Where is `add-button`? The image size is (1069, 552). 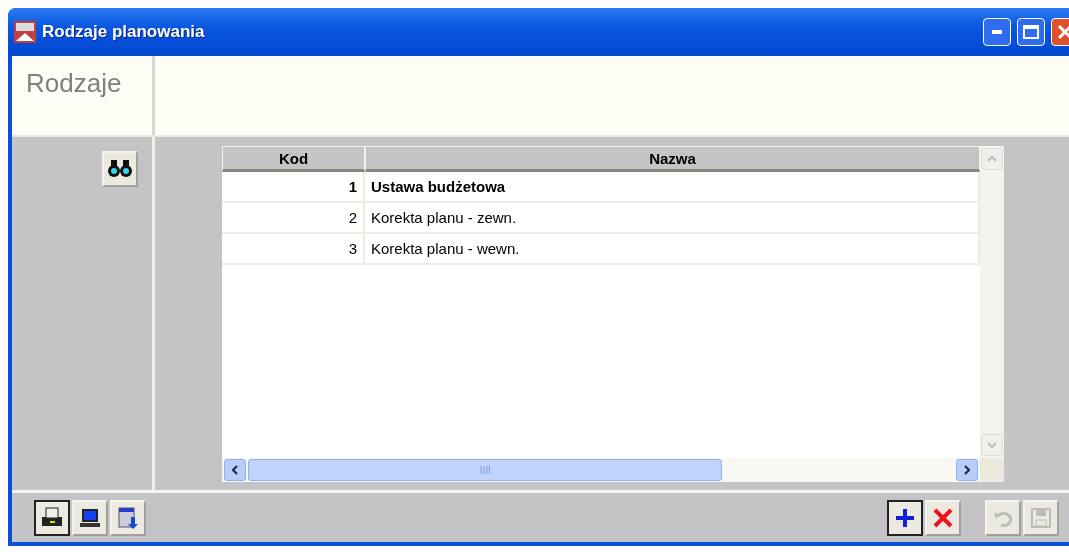
add-button is located at coordinates (905, 517).